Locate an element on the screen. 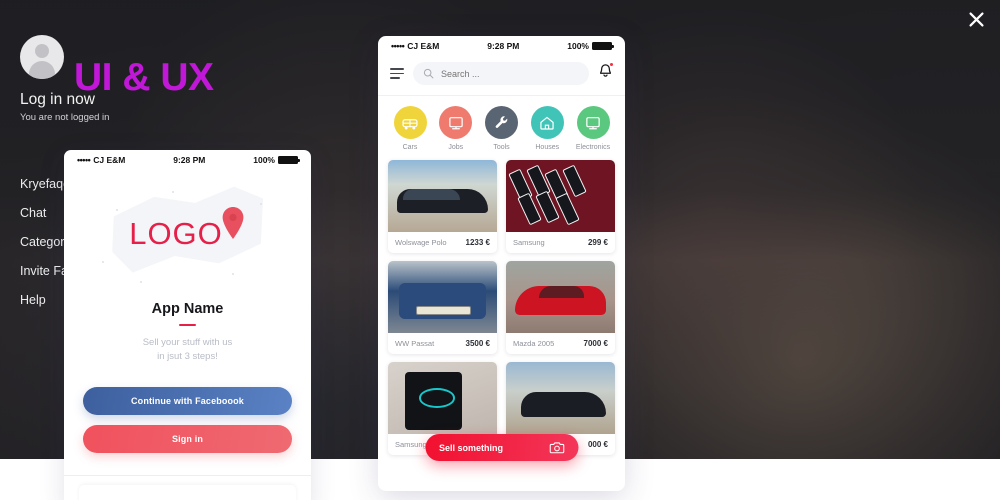 This screenshot has height=500, width=1000. notification-badge is located at coordinates (611, 64).